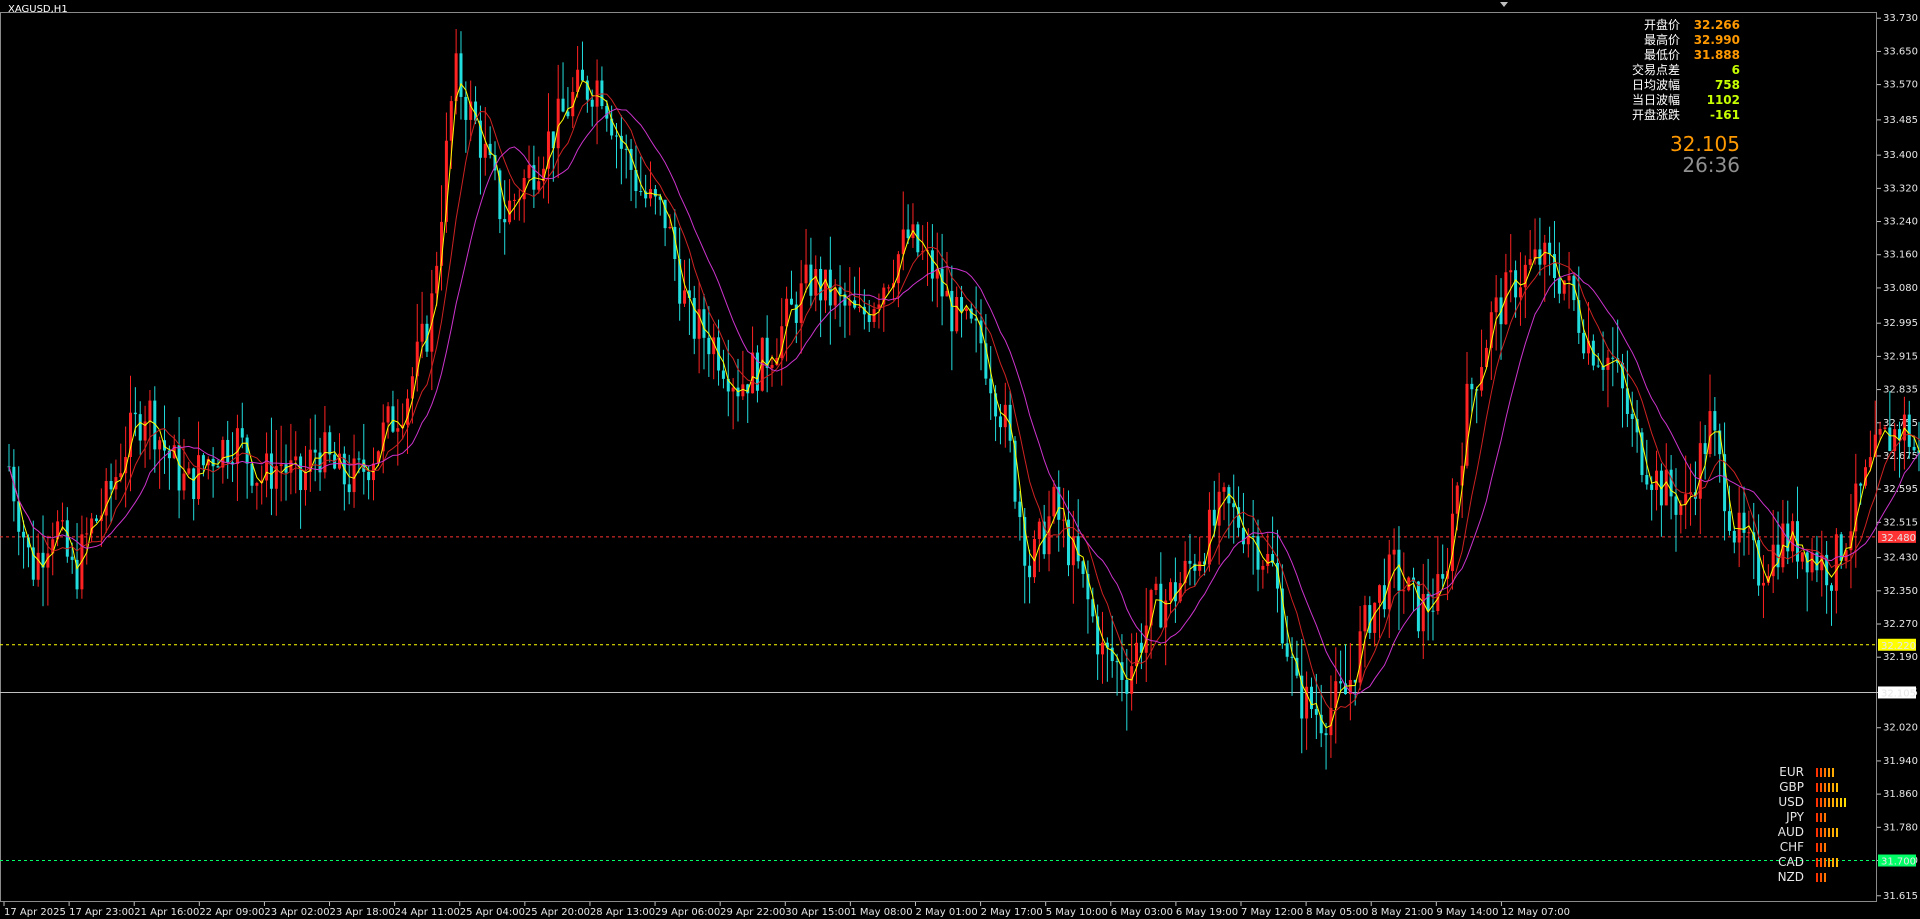  What do you see at coordinates (1661, 25) in the screenshot?
I see `info-label: 开盘价` at bounding box center [1661, 25].